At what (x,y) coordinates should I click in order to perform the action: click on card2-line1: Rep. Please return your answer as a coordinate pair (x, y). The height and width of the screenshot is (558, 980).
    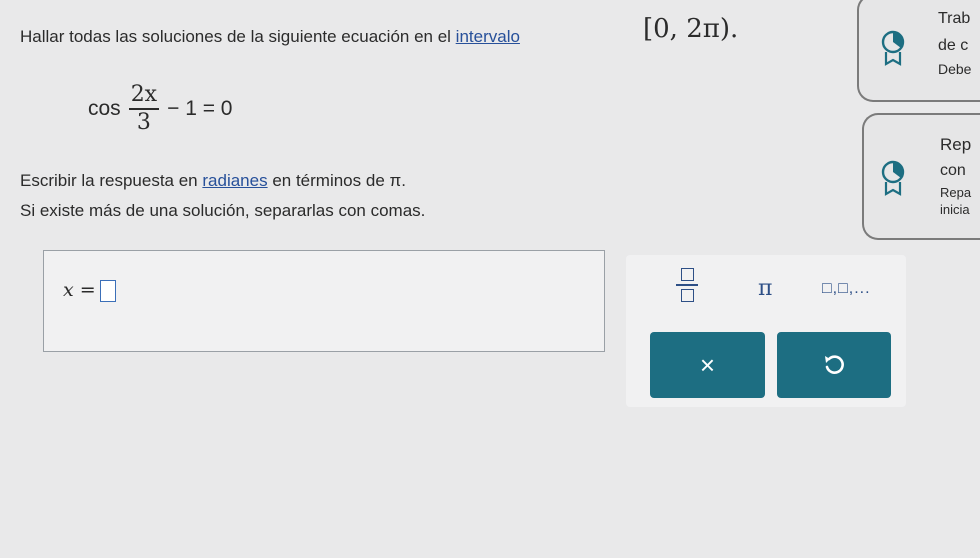
    Looking at the image, I should click on (956, 144).